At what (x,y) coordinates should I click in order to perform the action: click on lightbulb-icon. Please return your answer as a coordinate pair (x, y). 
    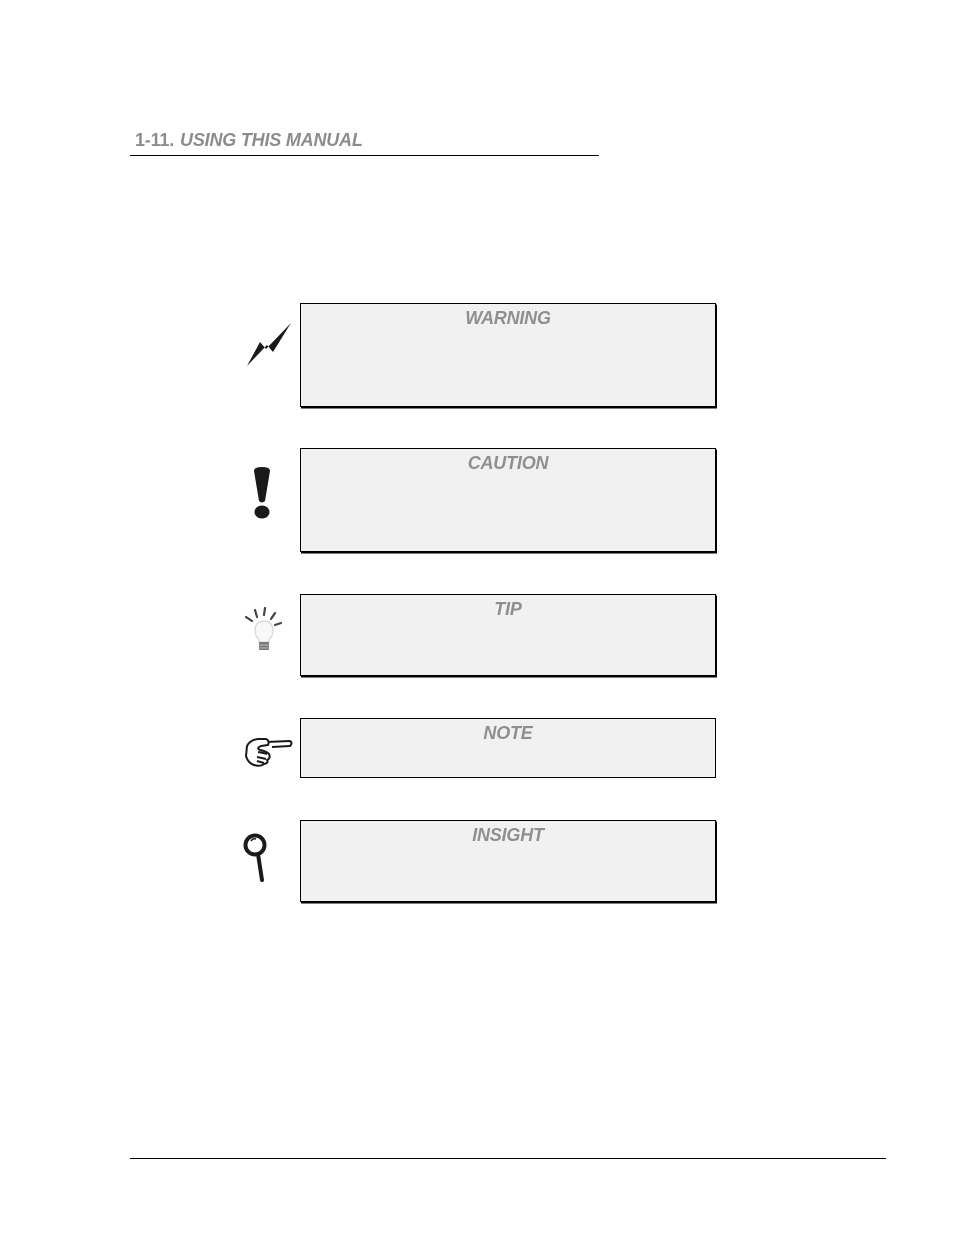
    Looking at the image, I should click on (263, 632).